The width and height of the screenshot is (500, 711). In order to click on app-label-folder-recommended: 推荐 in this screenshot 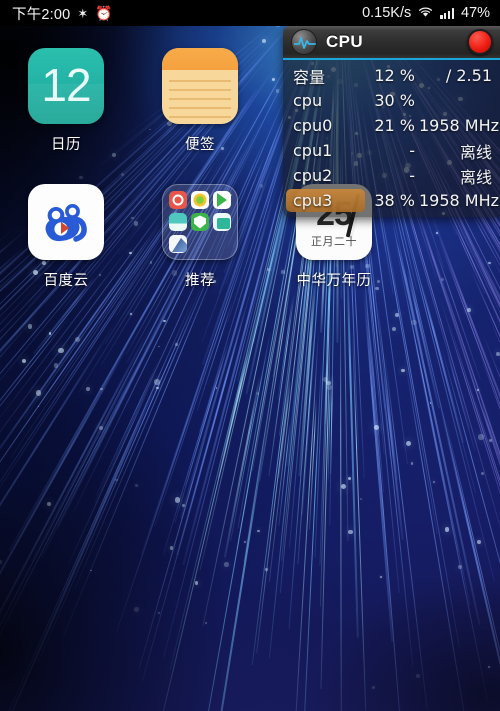, I will do `click(200, 281)`.